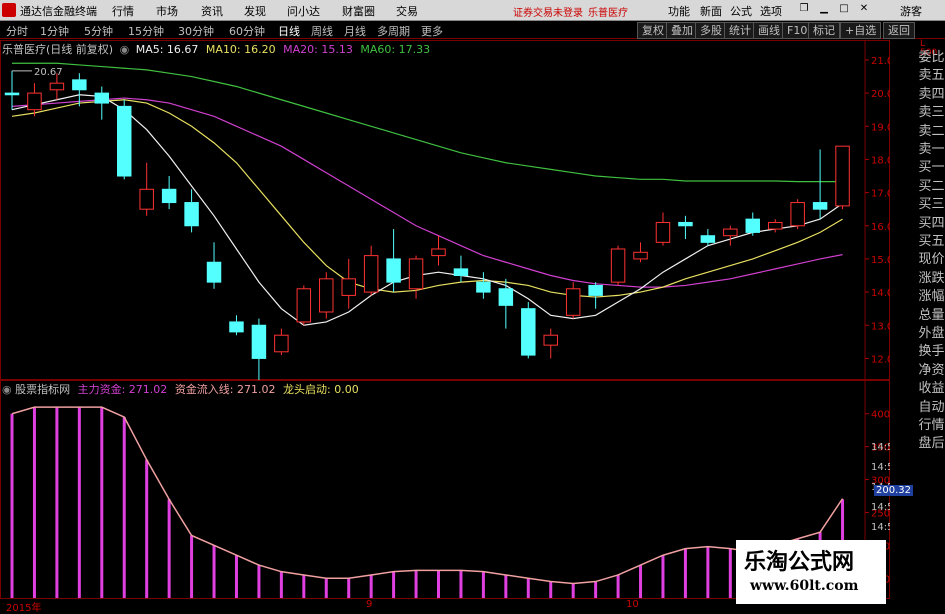  What do you see at coordinates (931, 333) in the screenshot?
I see `right-tab-item: 外盘` at bounding box center [931, 333].